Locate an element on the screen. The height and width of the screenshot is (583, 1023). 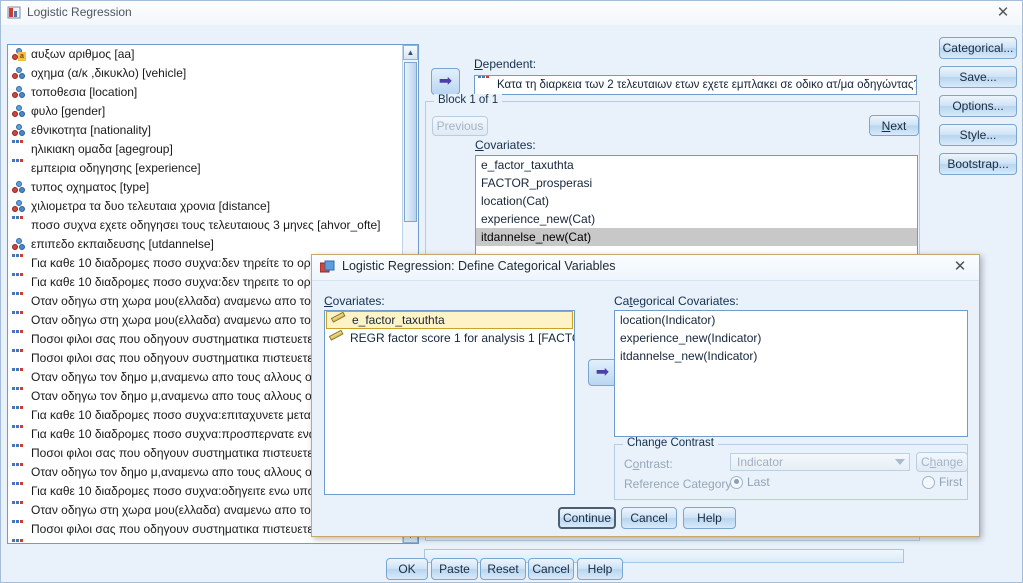
variable-list-item: επιπεδο εκπαιδευσης [utdannelse] is located at coordinates (205, 244).